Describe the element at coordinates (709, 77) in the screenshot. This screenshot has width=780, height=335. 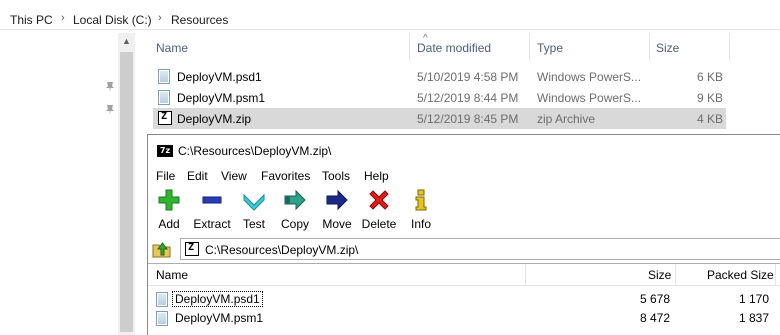
I see `file-size: 6 KB` at that location.